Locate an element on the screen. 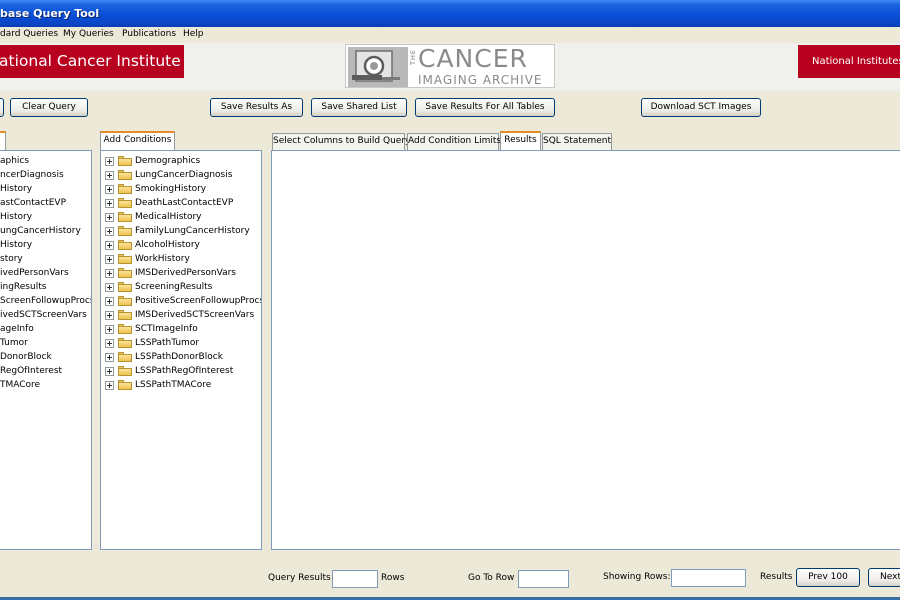 The image size is (900, 600). window-title: base Query Tool is located at coordinates (50, 13).